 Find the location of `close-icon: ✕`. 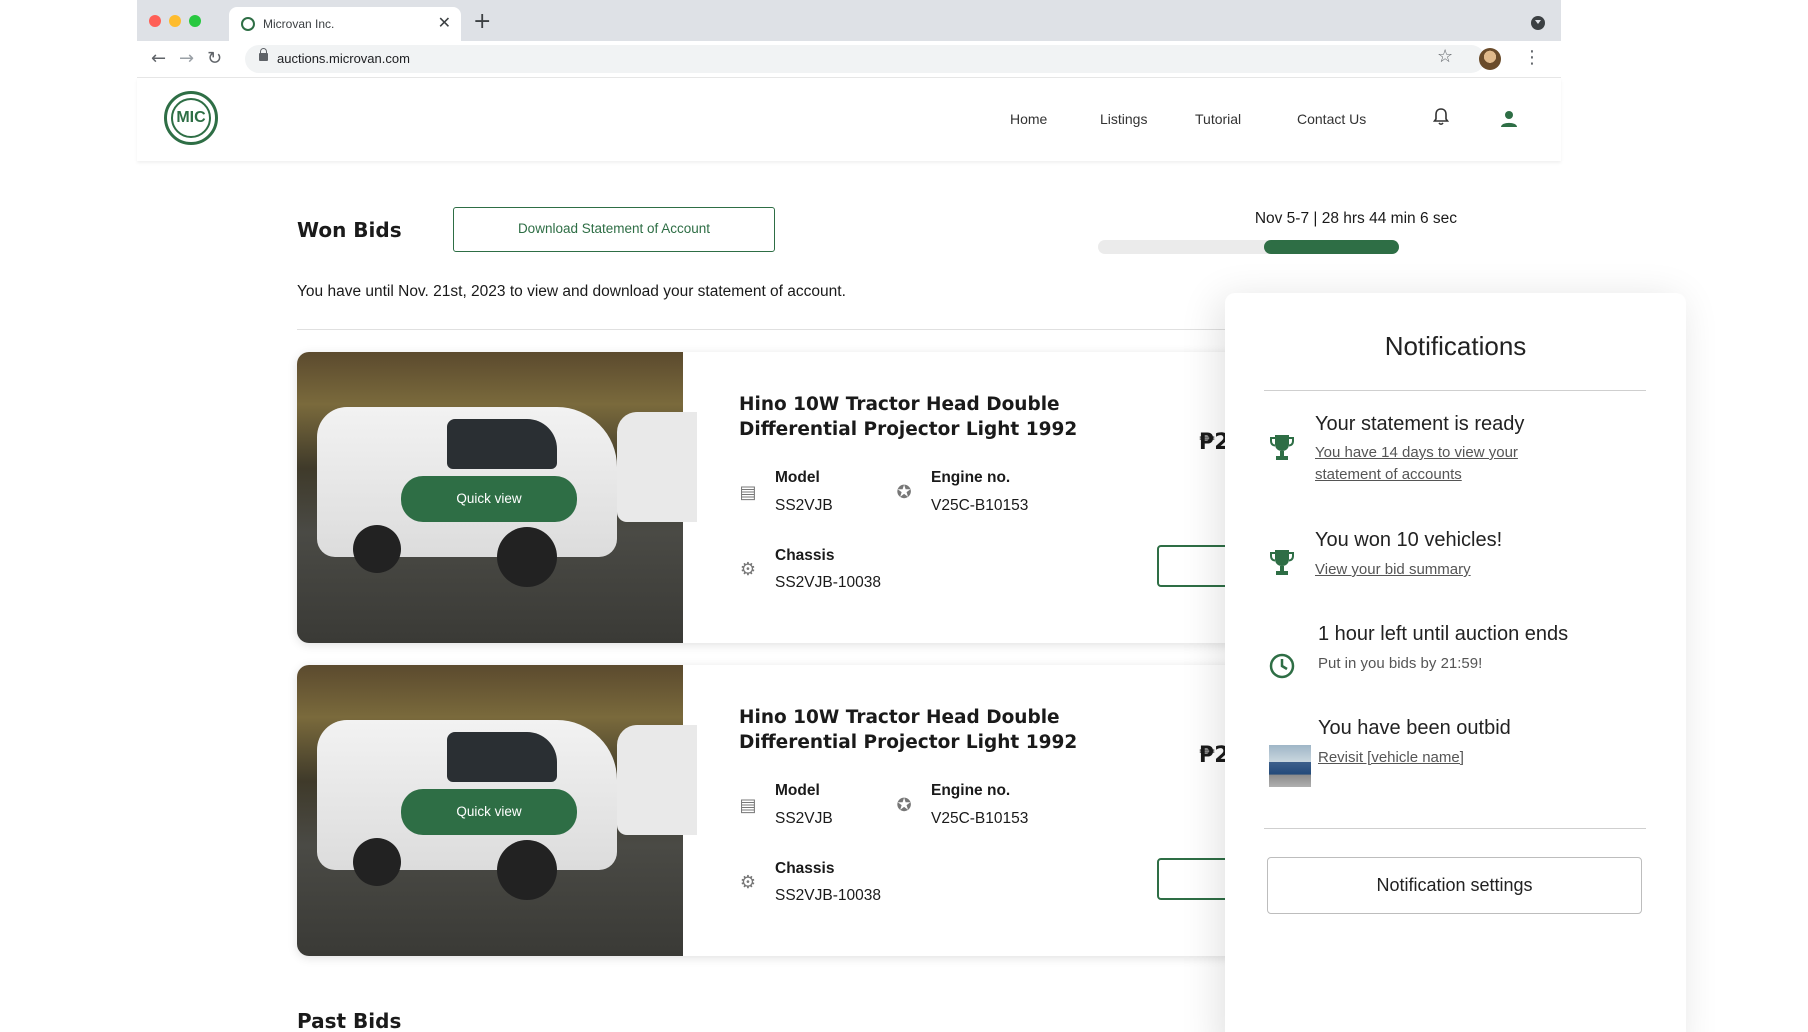

close-icon: ✕ is located at coordinates (444, 22).